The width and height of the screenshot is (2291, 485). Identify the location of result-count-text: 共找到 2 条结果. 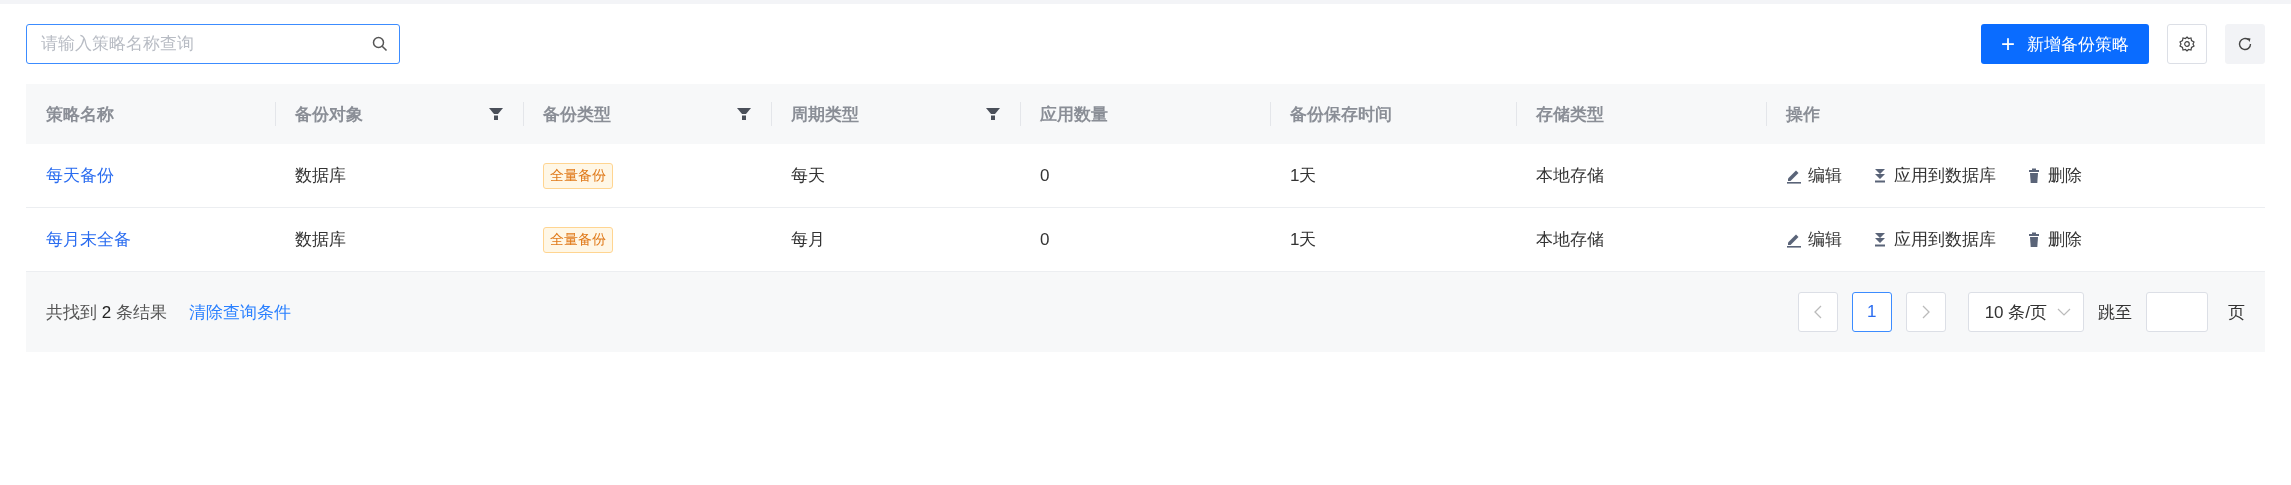
(106, 312).